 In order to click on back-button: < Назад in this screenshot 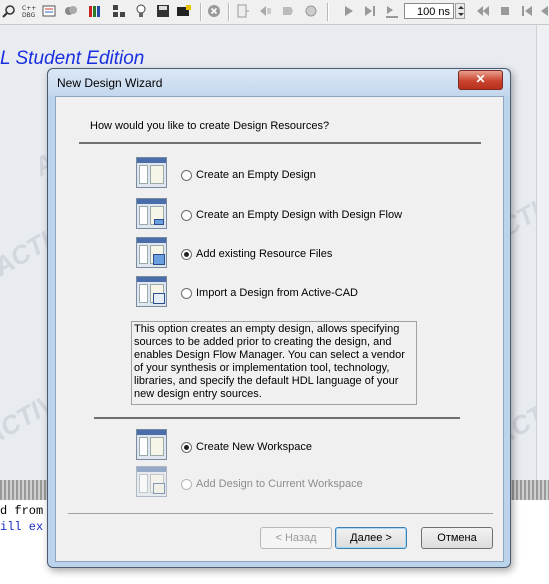, I will do `click(296, 538)`.